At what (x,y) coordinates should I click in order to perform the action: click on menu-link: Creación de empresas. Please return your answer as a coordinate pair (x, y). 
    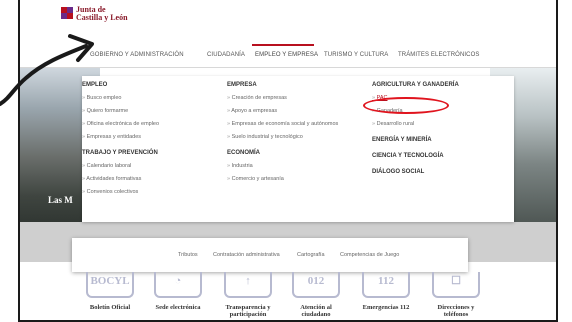
    Looking at the image, I should click on (282, 98).